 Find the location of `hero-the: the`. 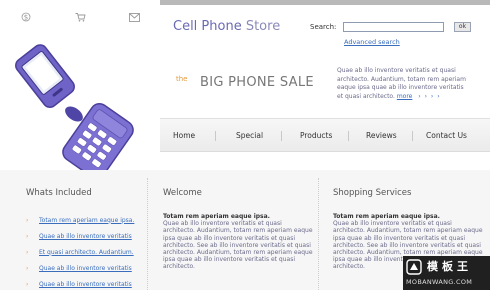

hero-the: the is located at coordinates (182, 79).